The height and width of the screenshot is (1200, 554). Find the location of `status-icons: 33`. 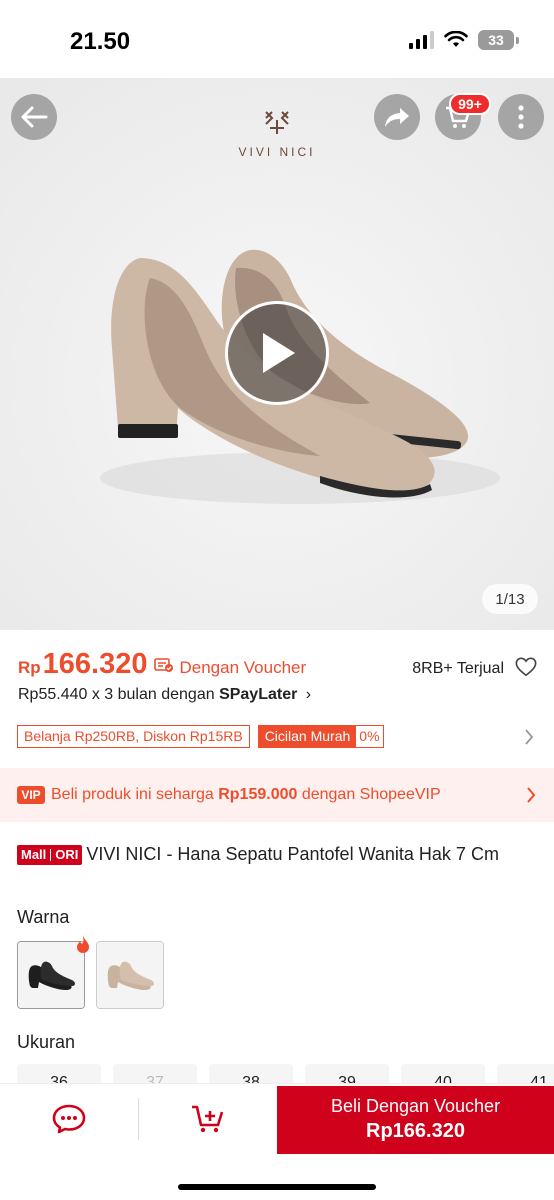

status-icons: 33 is located at coordinates (464, 40).